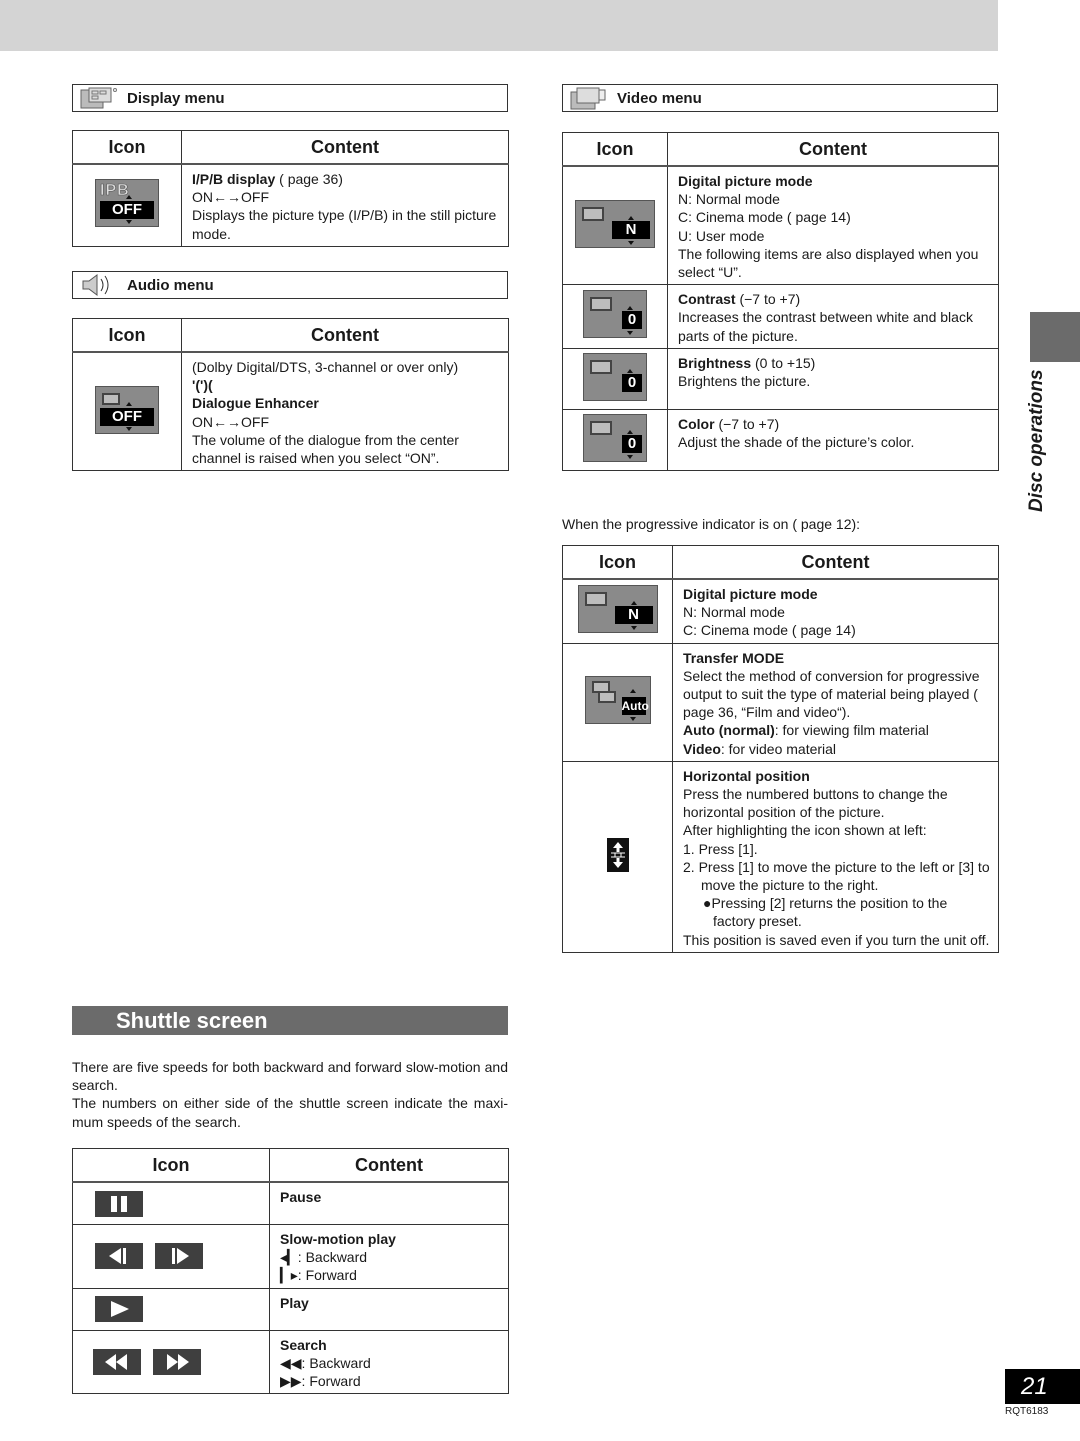  What do you see at coordinates (176, 98) in the screenshot?
I see `display-menu-title: Display menu` at bounding box center [176, 98].